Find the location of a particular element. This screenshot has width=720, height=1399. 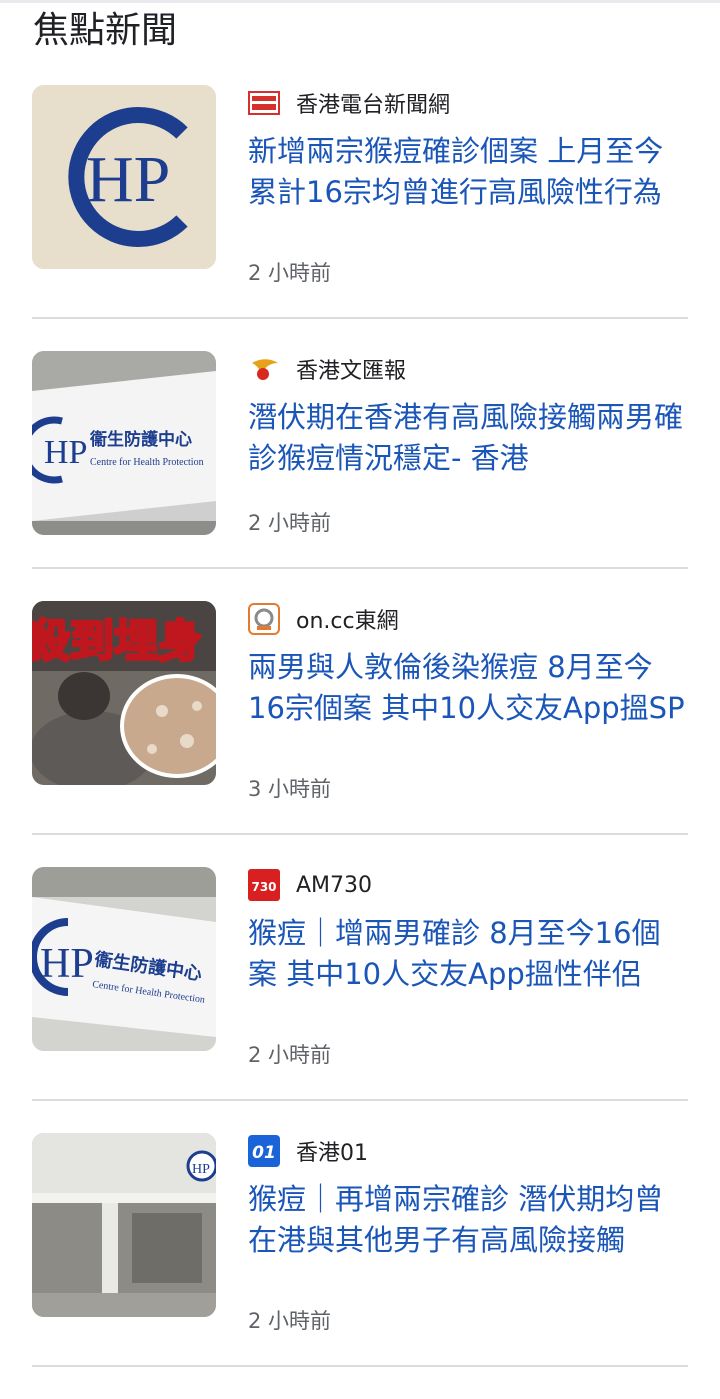

svg-text: 730 is located at coordinates (263, 887).